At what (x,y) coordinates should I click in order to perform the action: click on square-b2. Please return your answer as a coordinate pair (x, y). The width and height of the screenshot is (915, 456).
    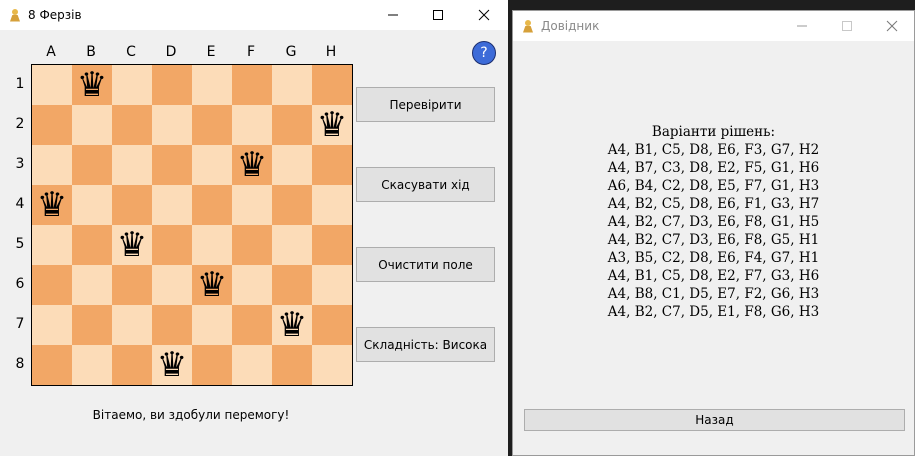
    Looking at the image, I should click on (92, 125).